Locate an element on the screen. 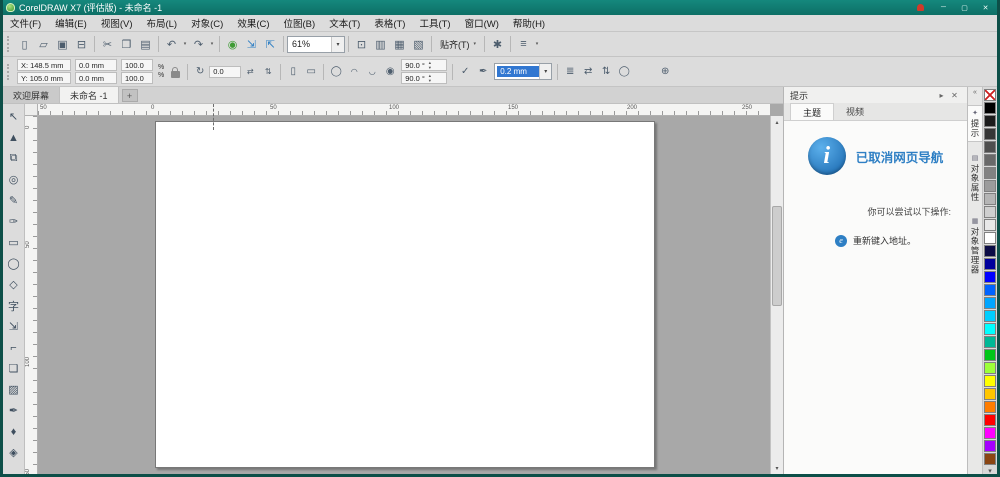 Image resolution: width=1000 pixels, height=477 pixels. portrait-icon: ▯ is located at coordinates (293, 72).